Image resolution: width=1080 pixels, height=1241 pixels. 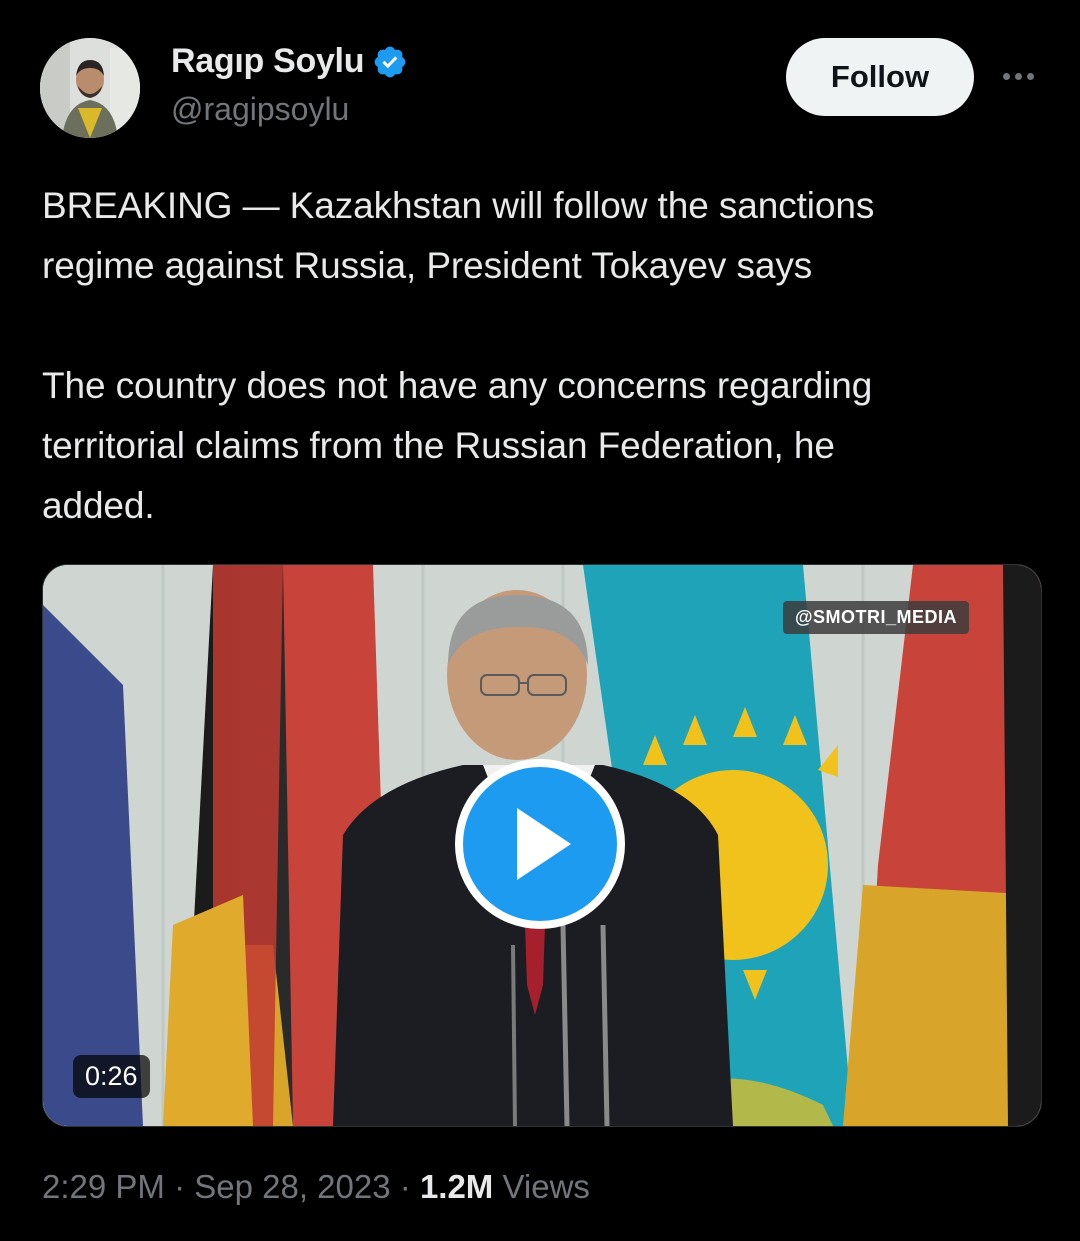 I want to click on play-button, so click(x=540, y=844).